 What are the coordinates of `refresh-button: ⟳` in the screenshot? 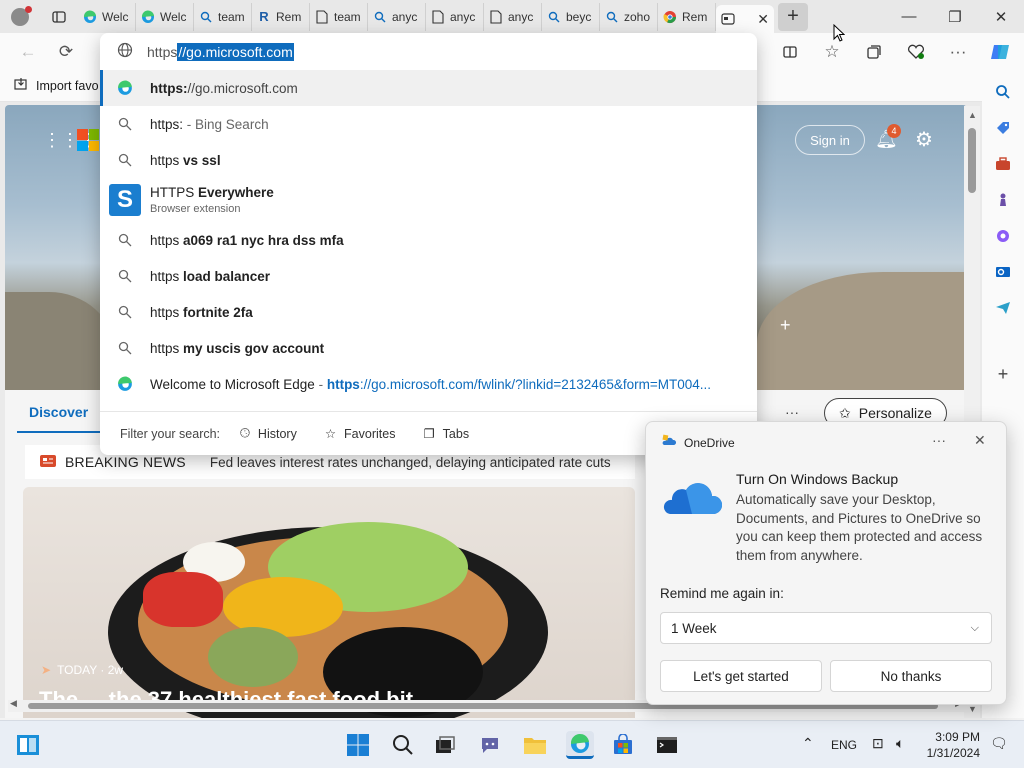 It's located at (66, 52).